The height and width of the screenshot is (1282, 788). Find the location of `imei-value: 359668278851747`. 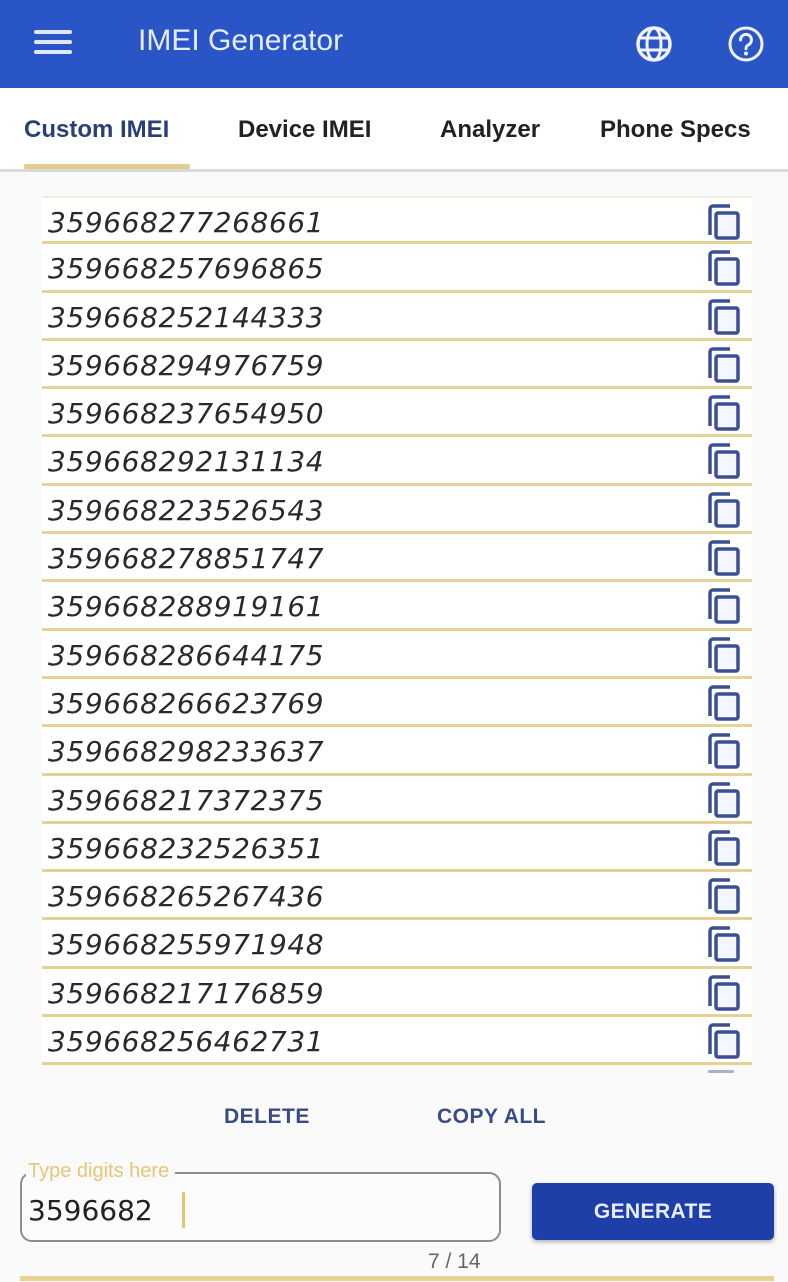

imei-value: 359668278851747 is located at coordinates (186, 559).